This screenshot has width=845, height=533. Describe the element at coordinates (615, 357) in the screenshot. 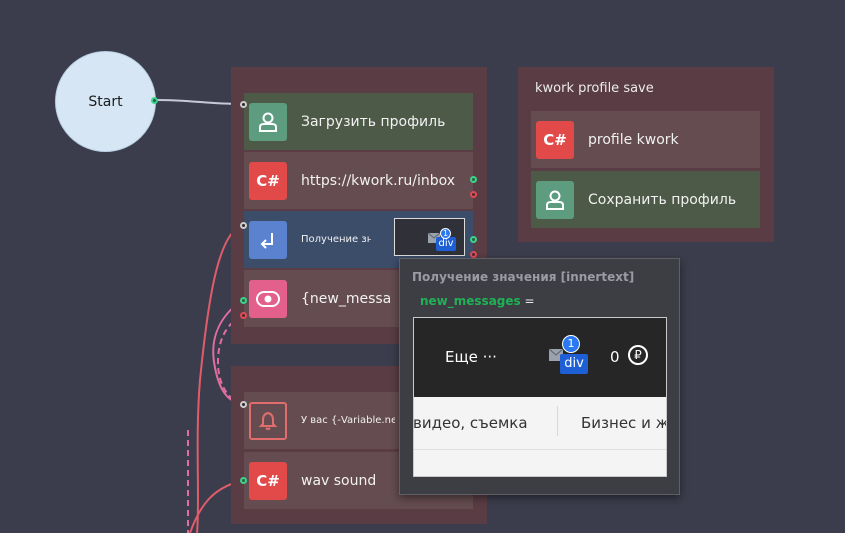

I see `balance-value: 0` at that location.